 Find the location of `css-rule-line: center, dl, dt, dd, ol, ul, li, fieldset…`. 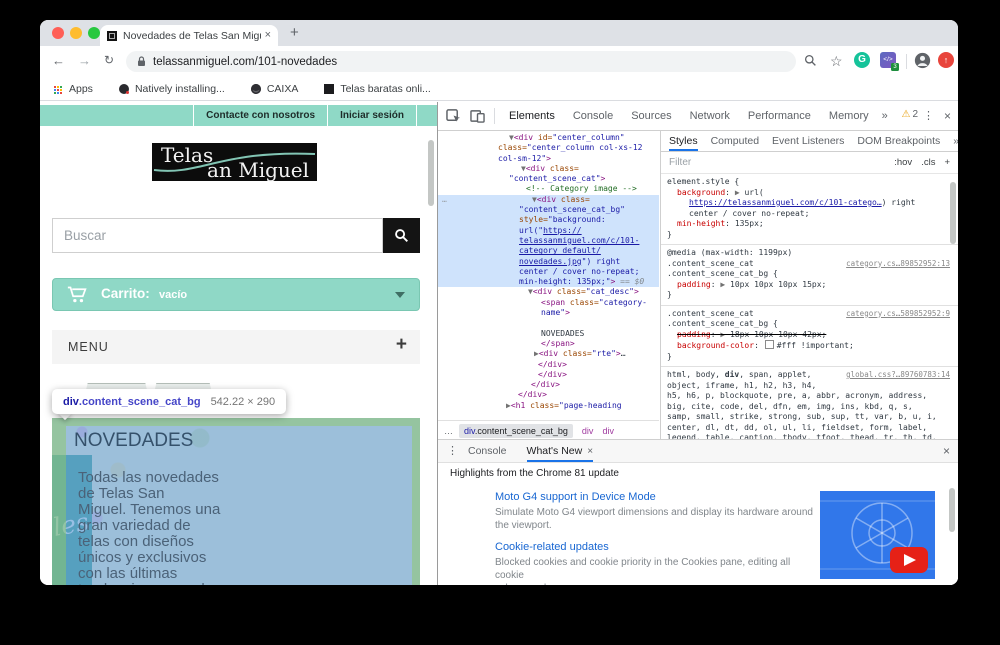

css-rule-line: center, dl, dt, dd, ol, ul, li, fieldset… is located at coordinates (809, 428).